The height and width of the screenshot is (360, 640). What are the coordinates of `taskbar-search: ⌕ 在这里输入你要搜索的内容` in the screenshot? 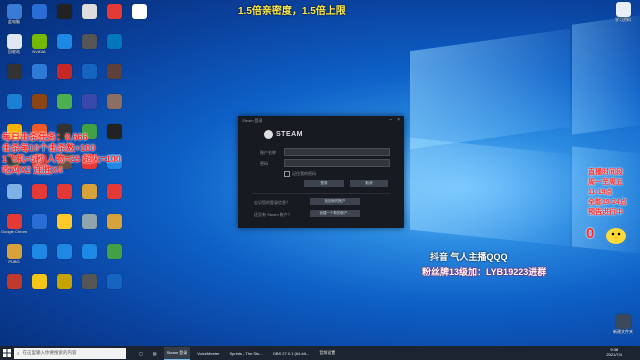 It's located at (70, 353).